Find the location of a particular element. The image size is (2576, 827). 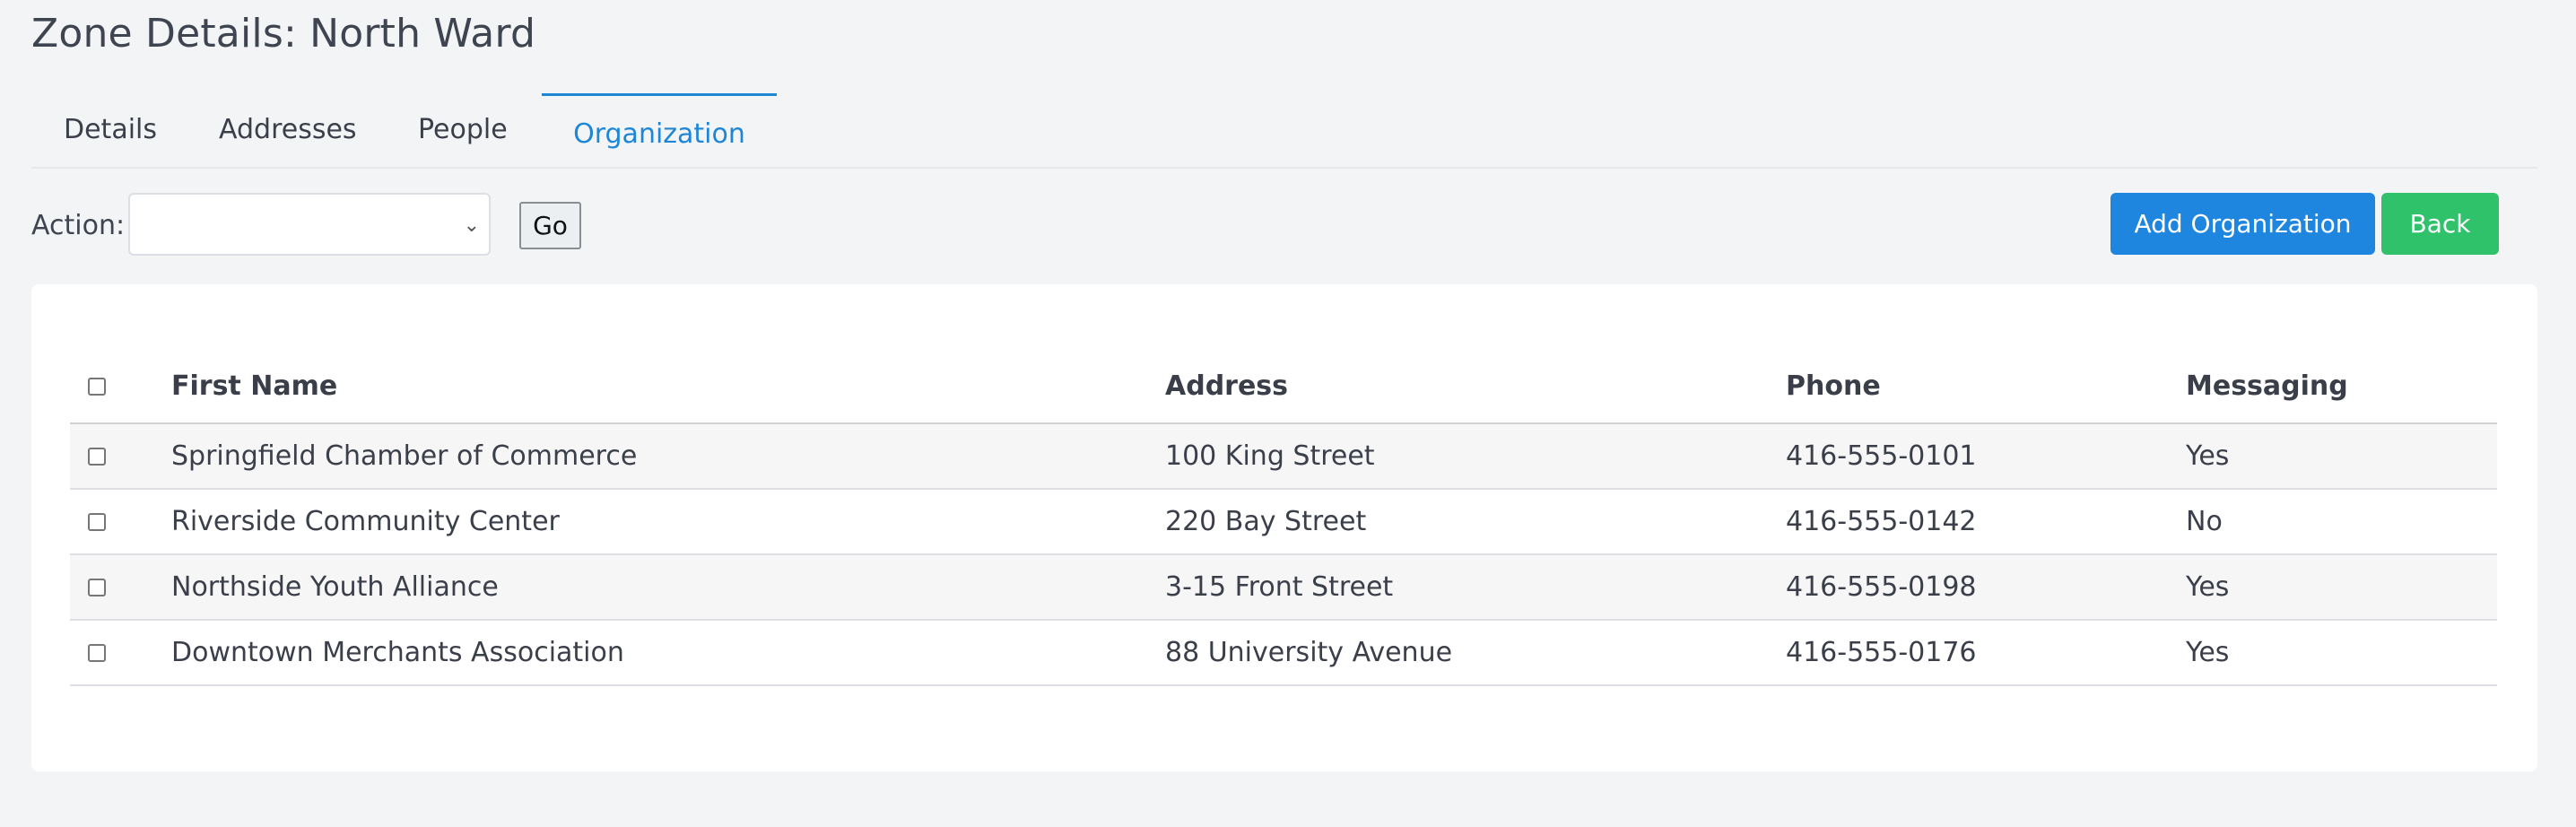

phone-cell: 416-555-0176 is located at coordinates (1881, 652).